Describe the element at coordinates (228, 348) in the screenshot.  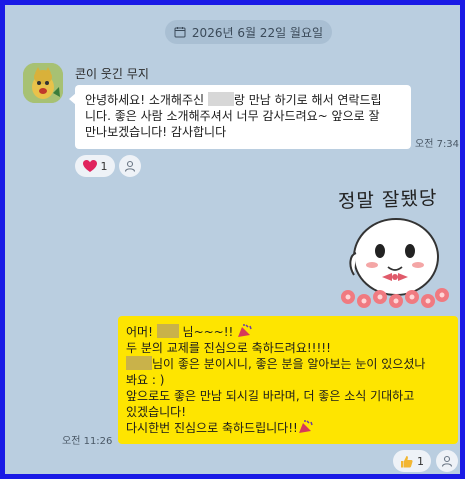
I see `message-line: 두 분의 교제를 진심으로 축하드려요!!!!!` at that location.